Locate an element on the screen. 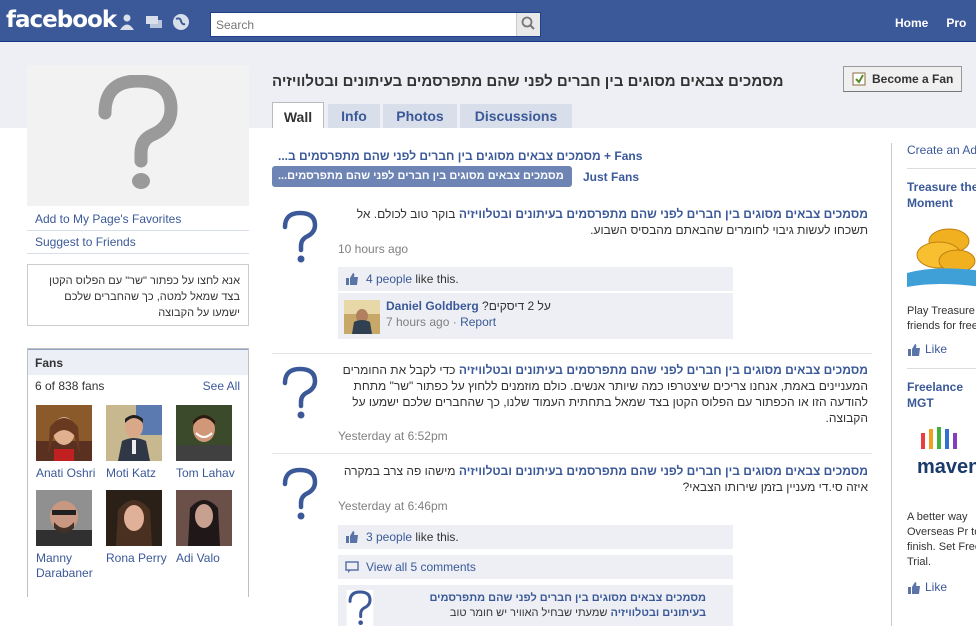 The height and width of the screenshot is (626, 976). right-column-divider is located at coordinates (891, 384).